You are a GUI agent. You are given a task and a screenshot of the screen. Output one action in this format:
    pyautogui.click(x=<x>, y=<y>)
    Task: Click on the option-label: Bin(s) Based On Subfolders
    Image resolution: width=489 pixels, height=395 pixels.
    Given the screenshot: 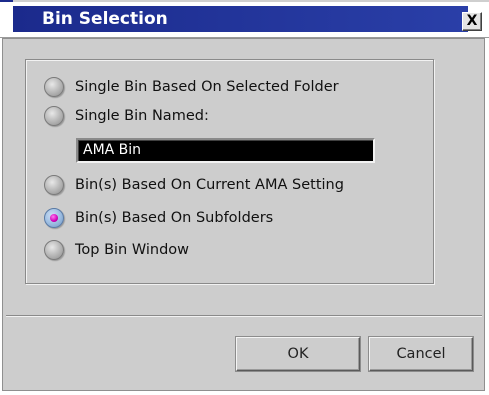 What is the action you would take?
    pyautogui.click(x=174, y=218)
    